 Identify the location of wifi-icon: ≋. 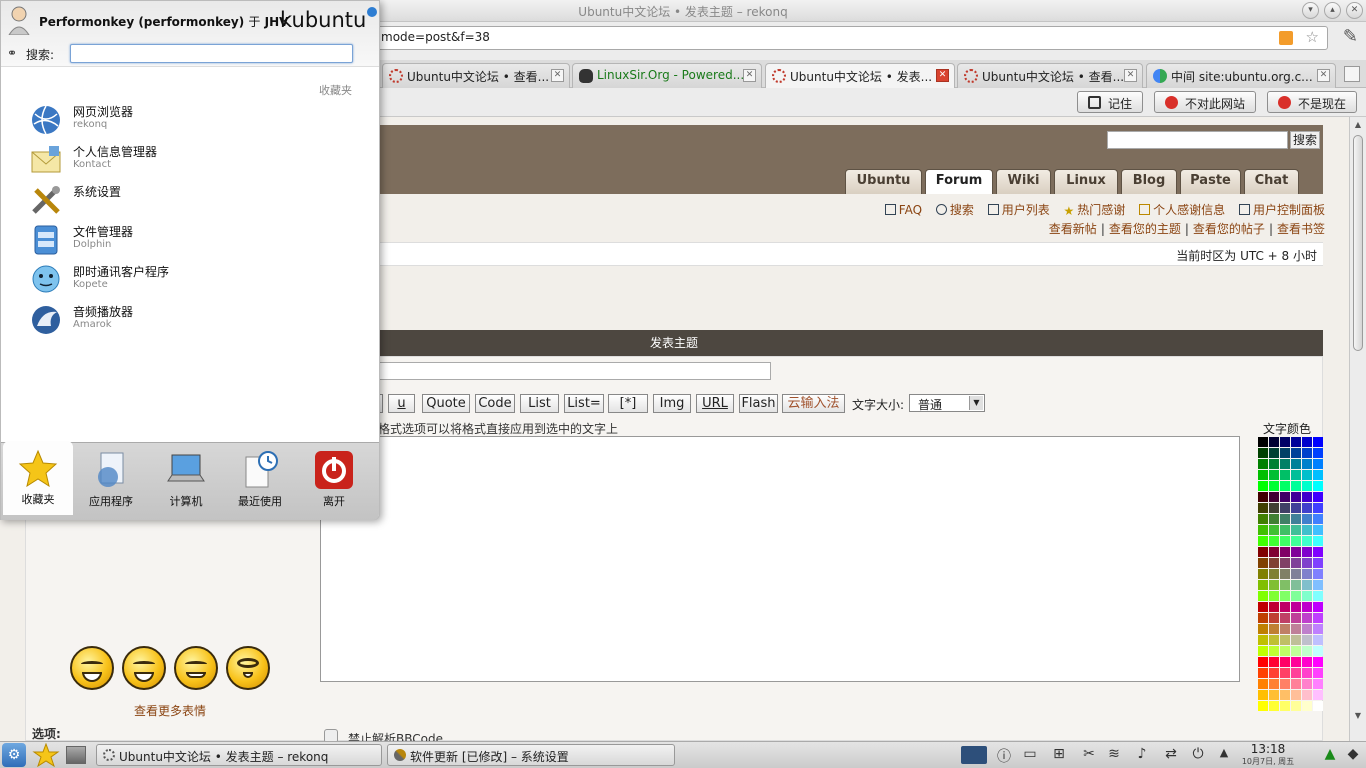
(1114, 755).